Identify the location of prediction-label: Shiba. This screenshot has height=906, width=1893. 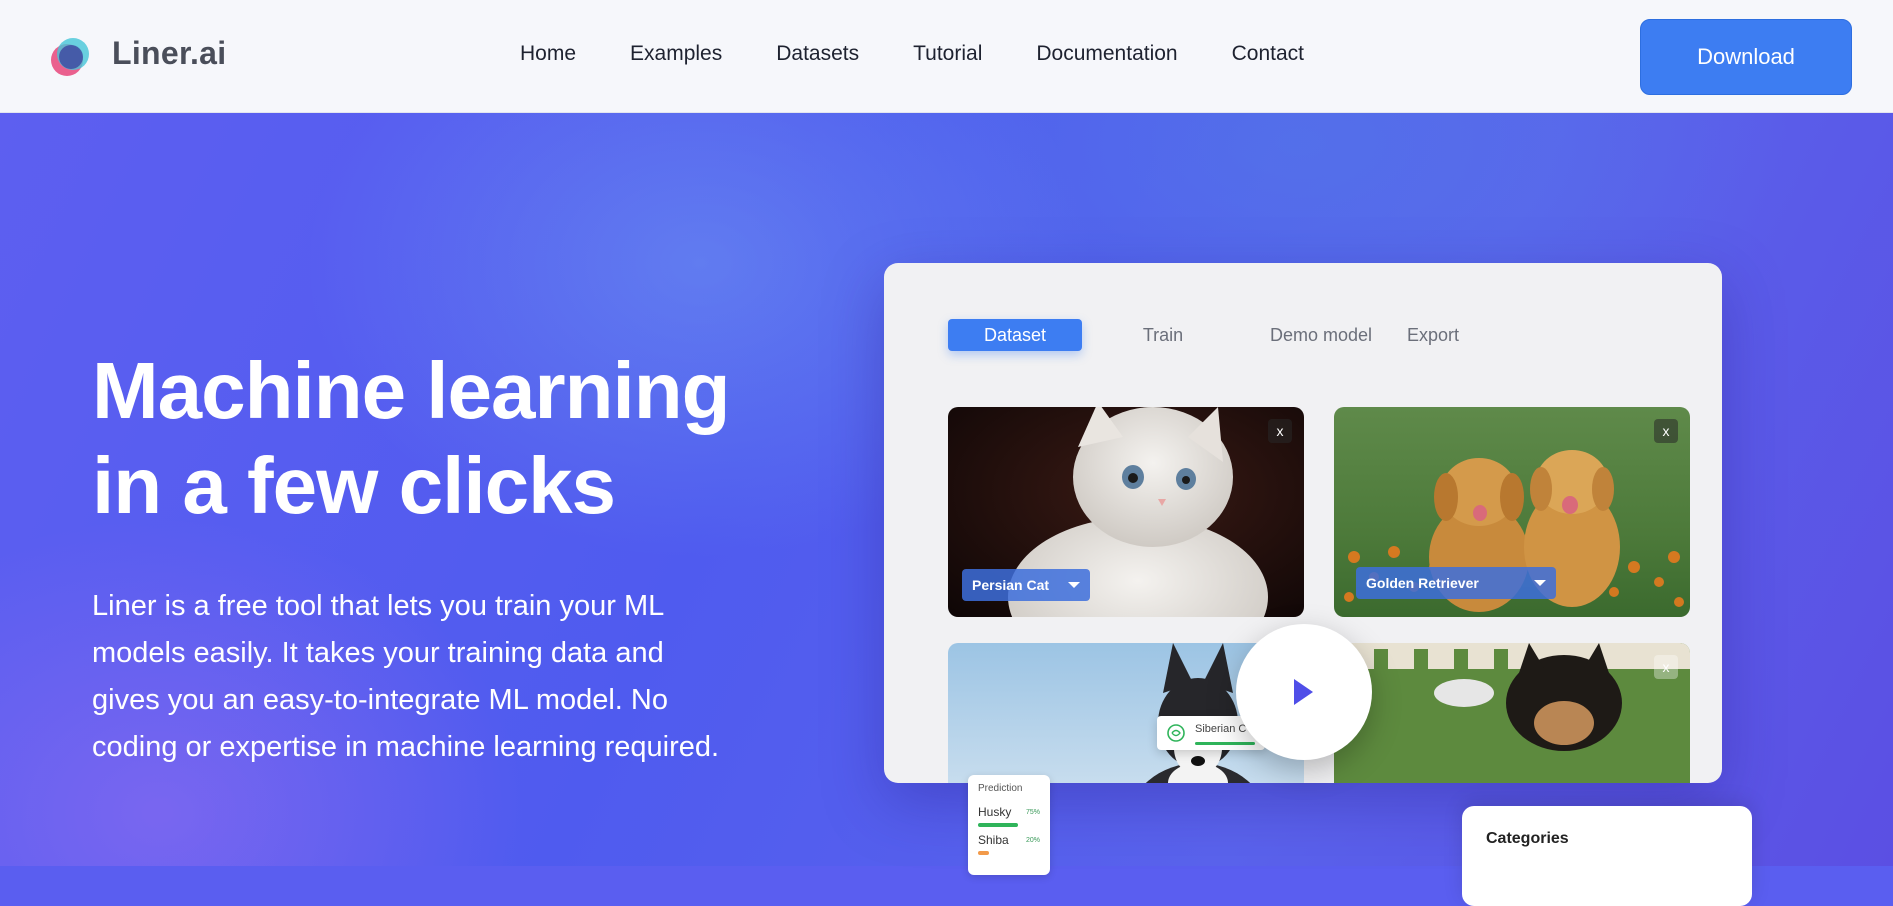
(993, 840).